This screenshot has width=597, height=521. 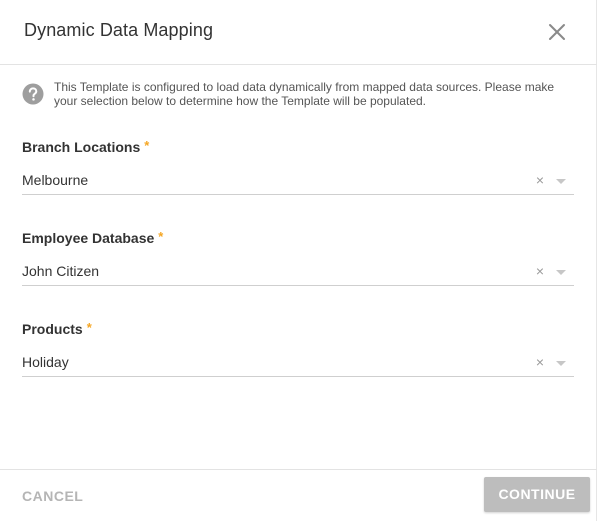 I want to click on employee-database-label: Employee Database, so click(x=88, y=238).